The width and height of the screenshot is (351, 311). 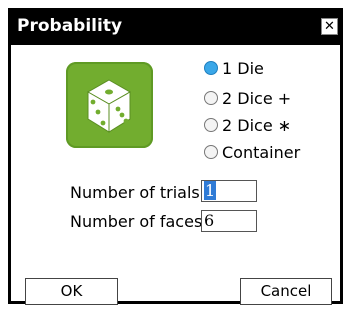 What do you see at coordinates (136, 221) in the screenshot?
I see `faces-label: Number of faces` at bounding box center [136, 221].